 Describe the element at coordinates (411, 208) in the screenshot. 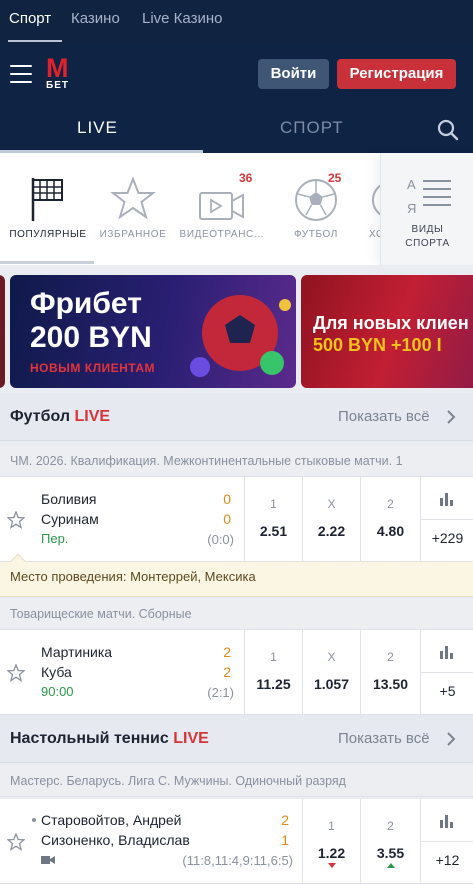

I see `svg-text: Я` at that location.